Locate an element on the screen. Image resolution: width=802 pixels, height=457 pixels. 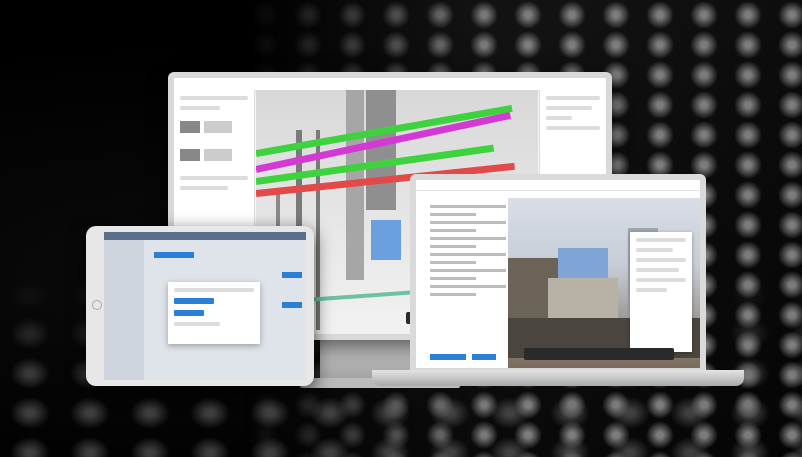
laptop-base is located at coordinates (558, 378).